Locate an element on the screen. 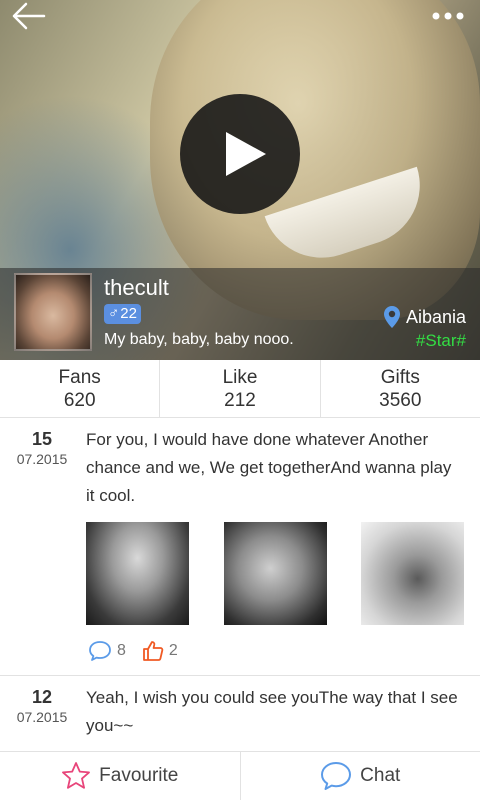 The image size is (480, 800). location-text: Aibania is located at coordinates (435, 316).